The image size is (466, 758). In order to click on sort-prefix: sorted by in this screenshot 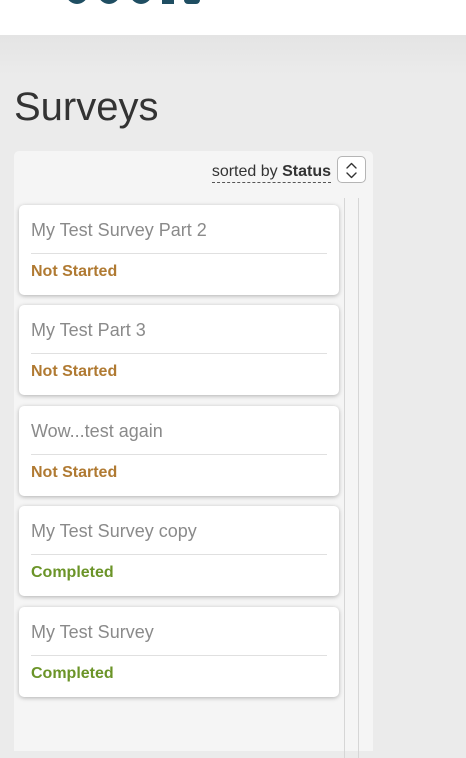, I will do `click(244, 171)`.